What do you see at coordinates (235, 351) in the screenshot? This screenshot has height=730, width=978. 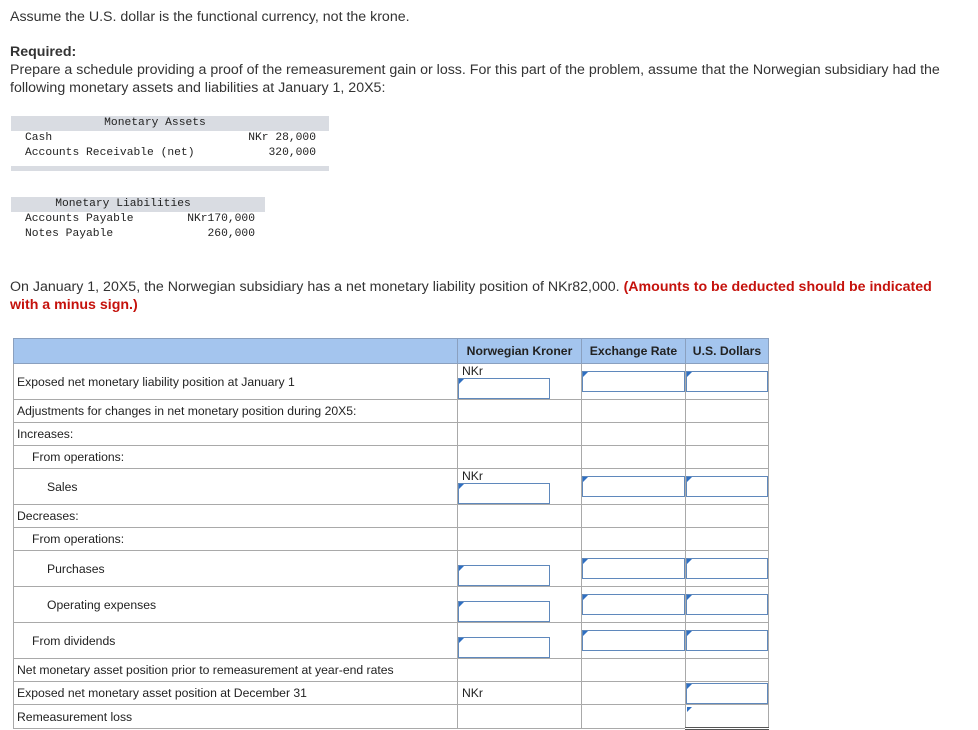 I see `header-blank` at bounding box center [235, 351].